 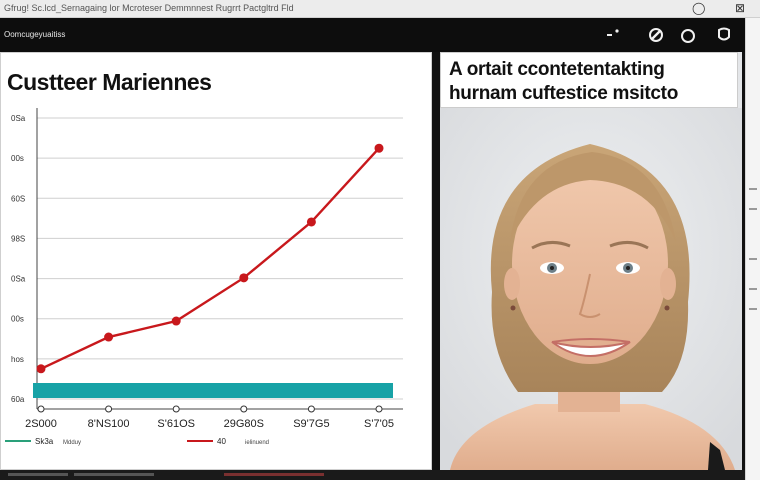 What do you see at coordinates (35, 34) in the screenshot?
I see `app-name: Oomcugeyuaitiss` at bounding box center [35, 34].